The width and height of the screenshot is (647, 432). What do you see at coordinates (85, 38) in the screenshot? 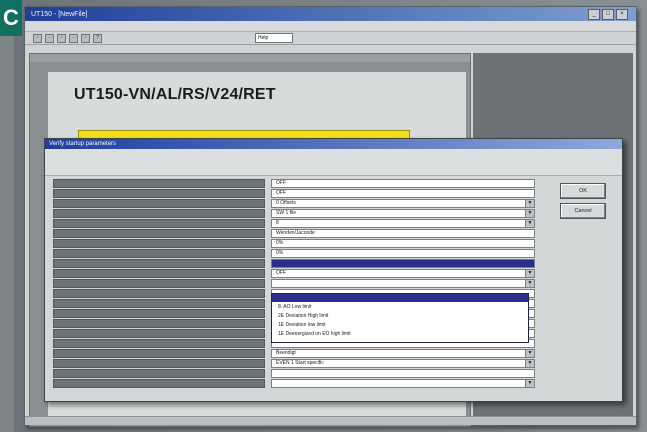
I see `cut-icon: ▫` at bounding box center [85, 38].